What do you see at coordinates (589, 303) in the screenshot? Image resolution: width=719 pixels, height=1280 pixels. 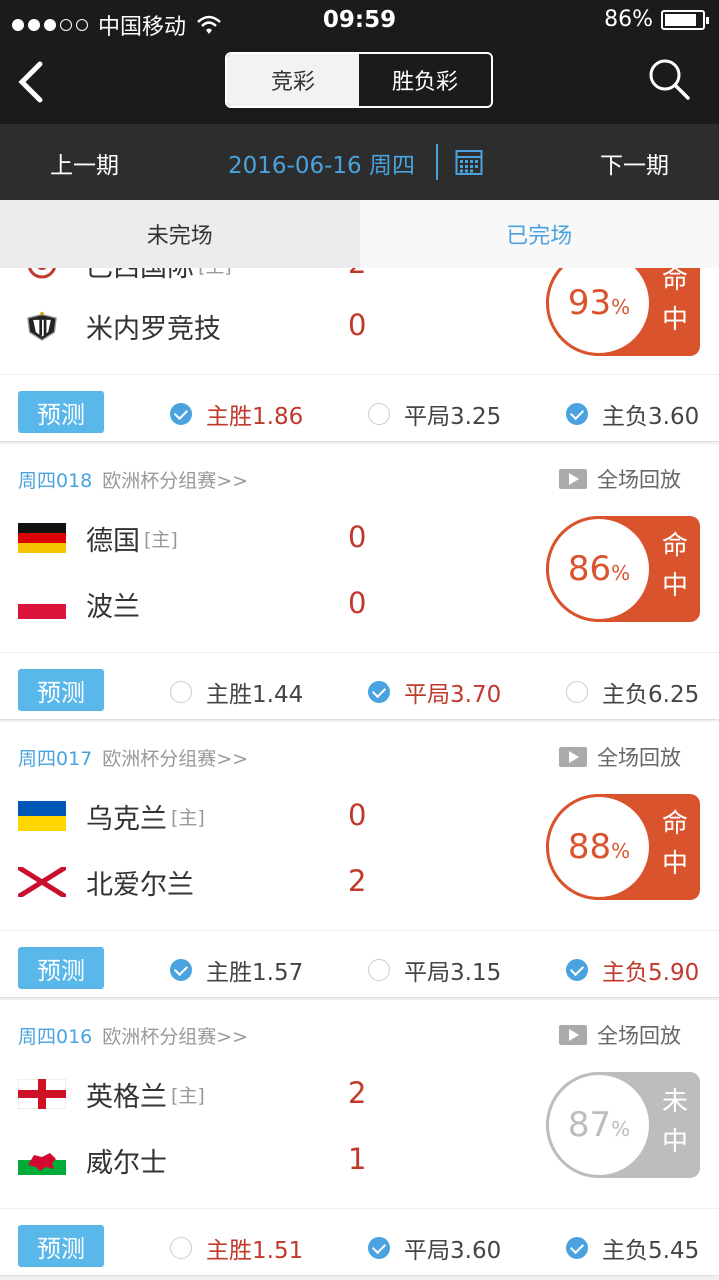 I see `percent-value: 93` at bounding box center [589, 303].